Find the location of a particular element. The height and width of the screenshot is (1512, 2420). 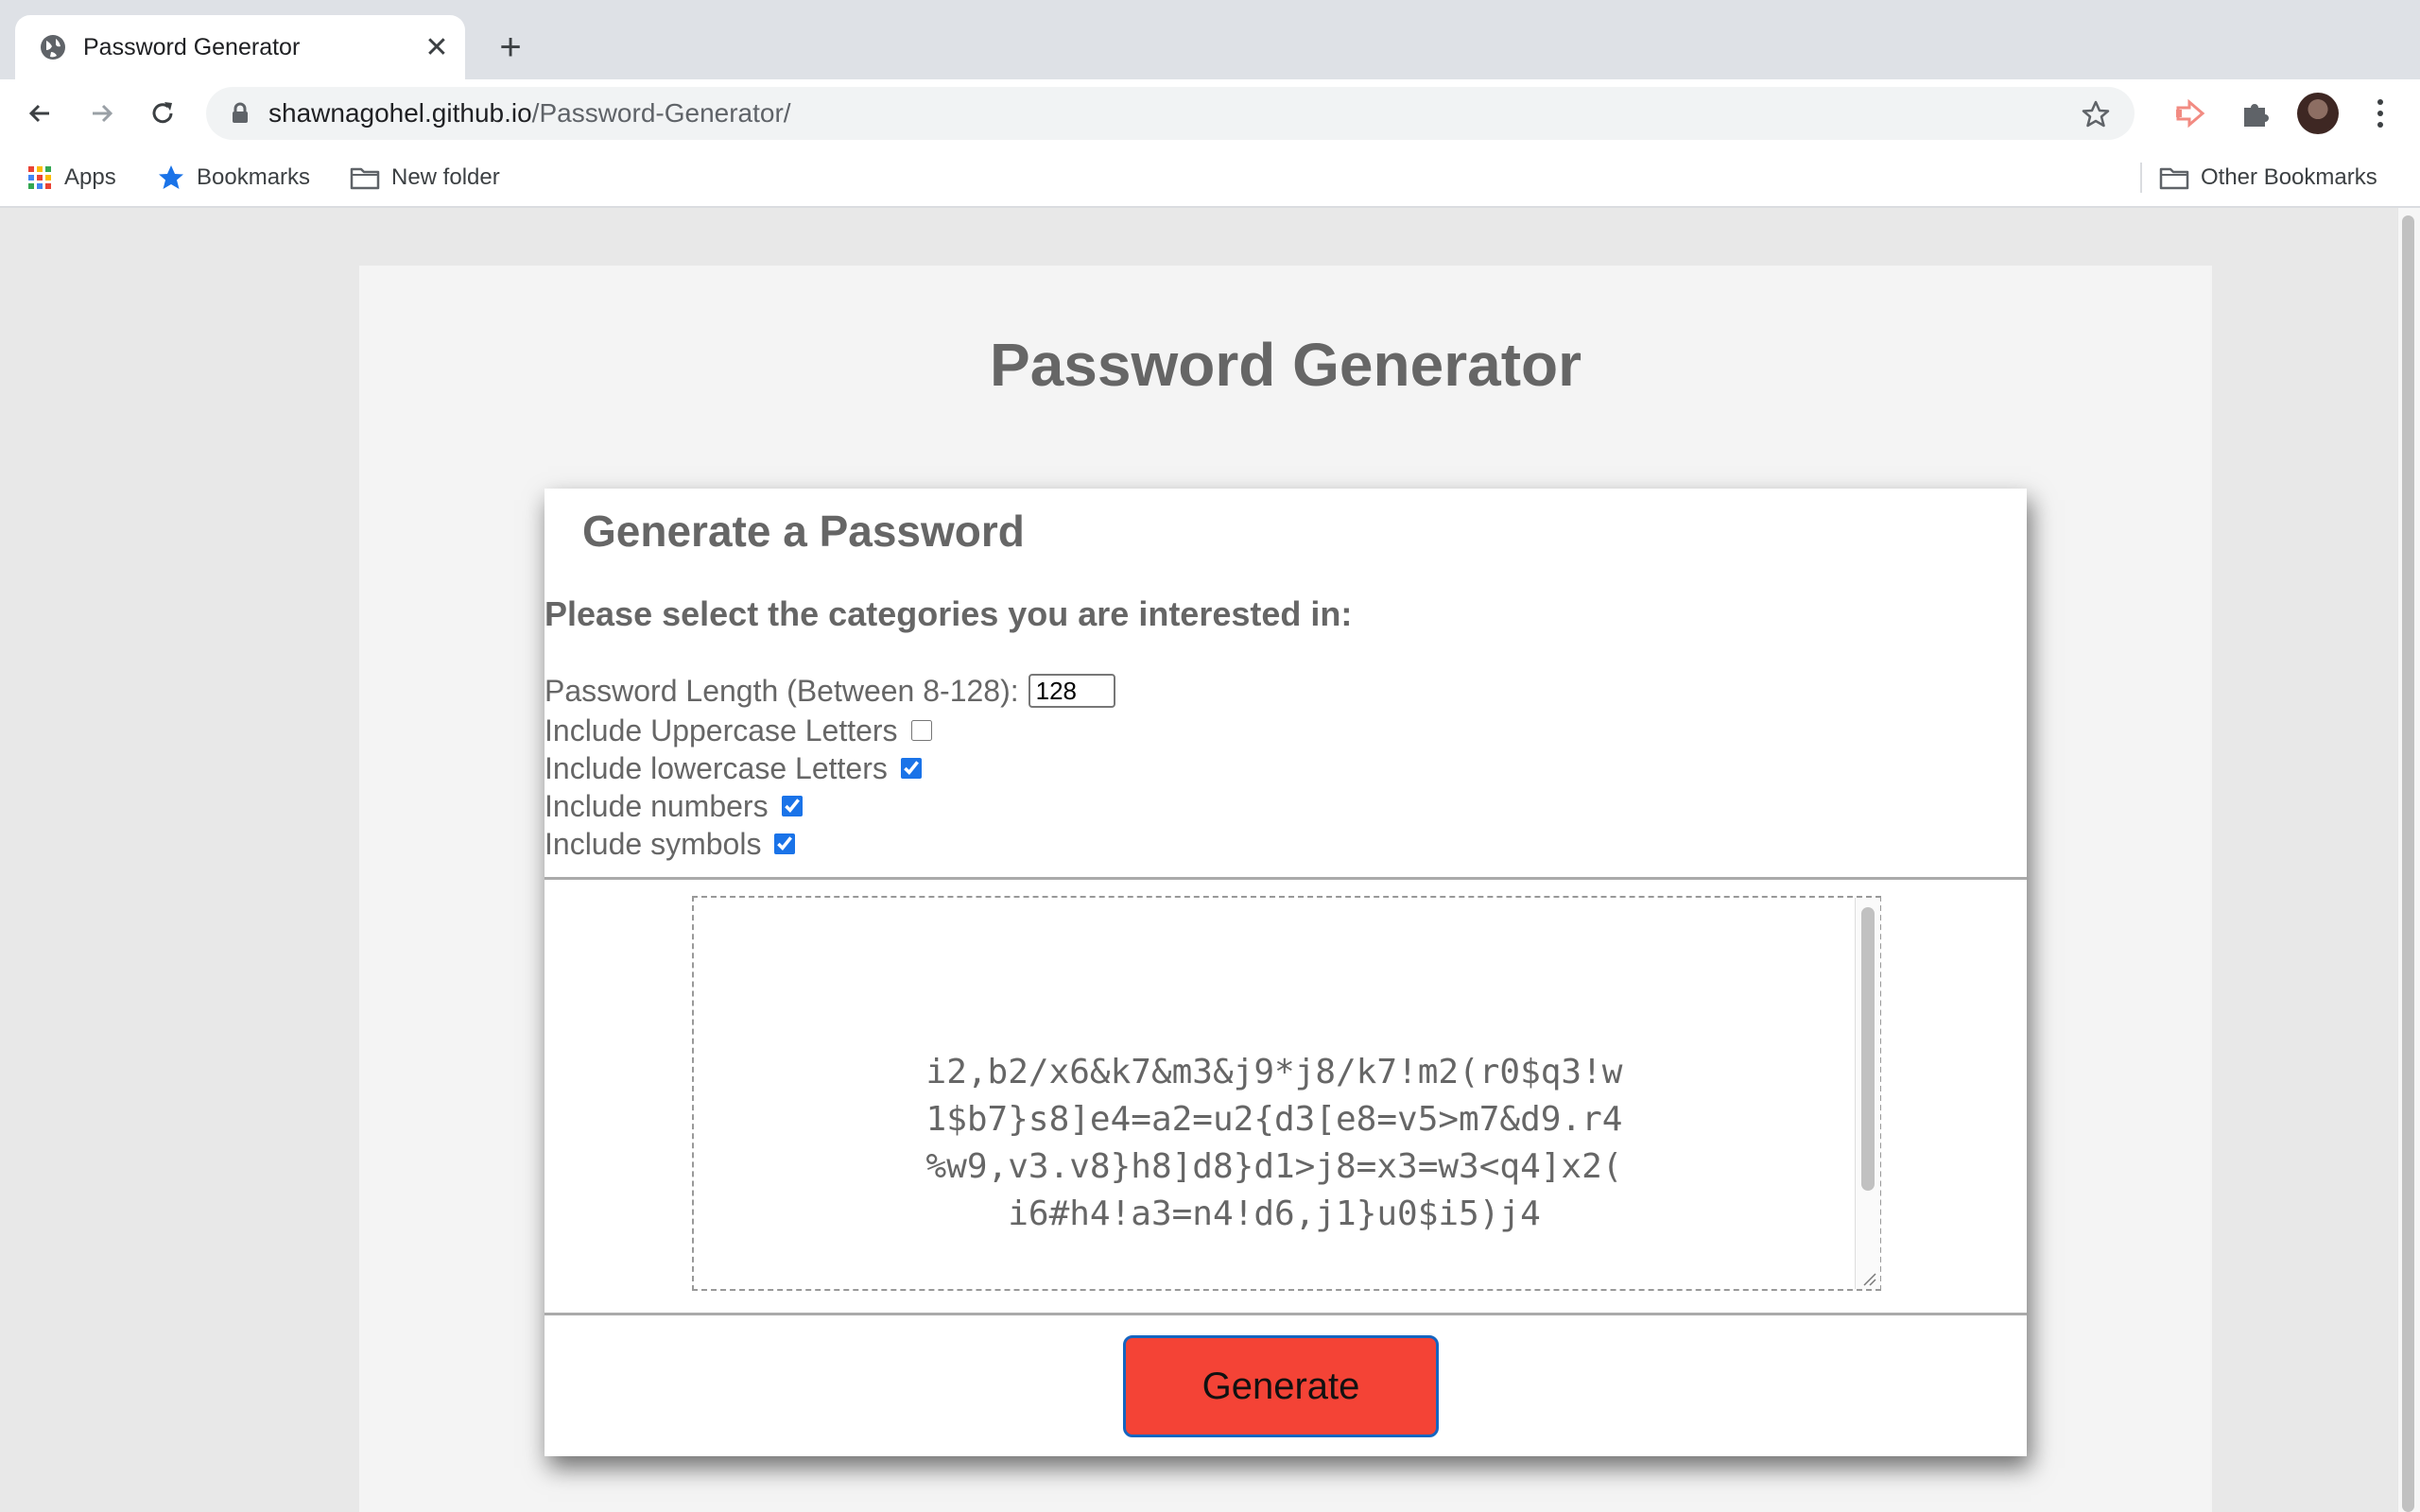

length-label: Password Length (Between 8-128): is located at coordinates (781, 690).